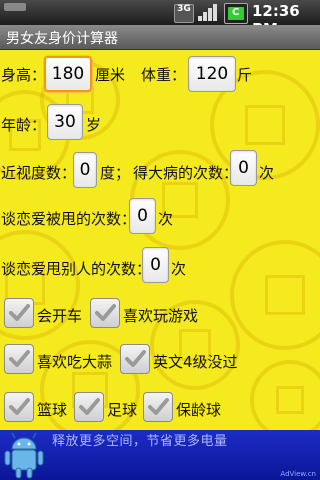 Image resolution: width=320 pixels, height=480 pixels. What do you see at coordinates (160, 315) in the screenshot?
I see `checkbox-label-gaming: 喜欢玩游戏` at bounding box center [160, 315].